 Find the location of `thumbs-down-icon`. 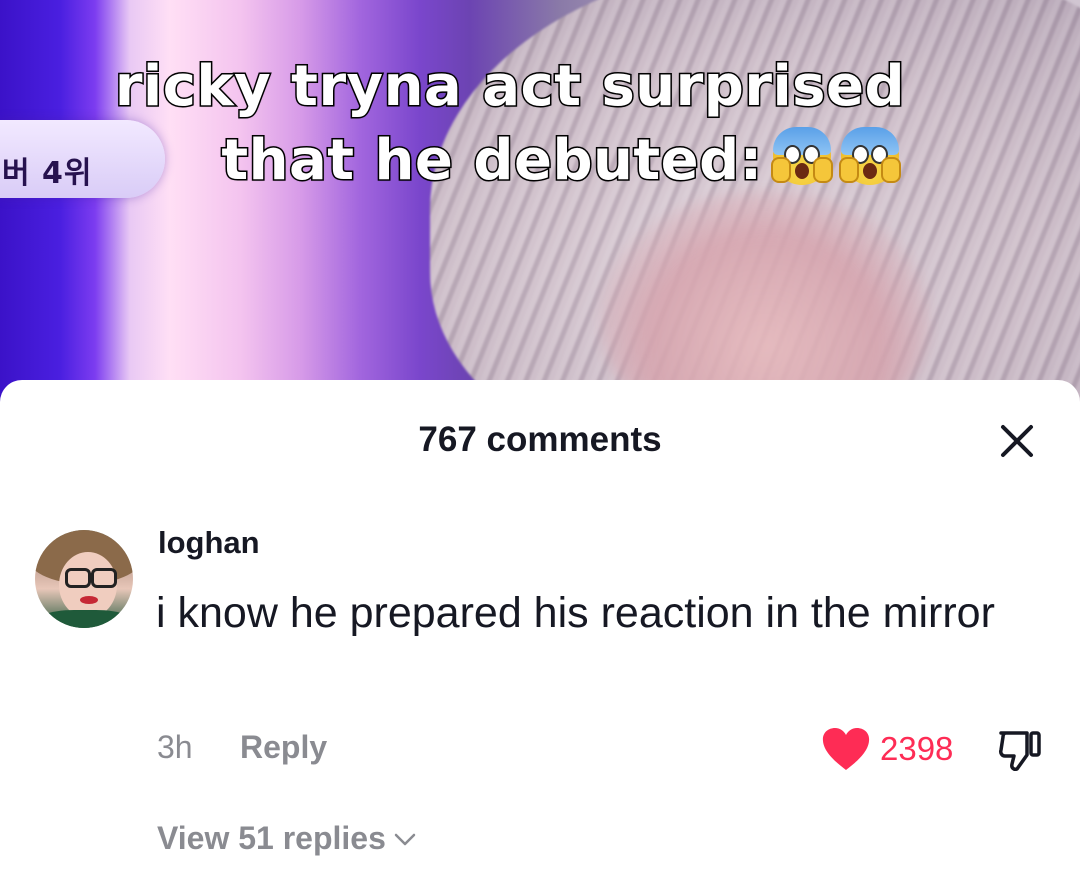

thumbs-down-icon is located at coordinates (1020, 751).